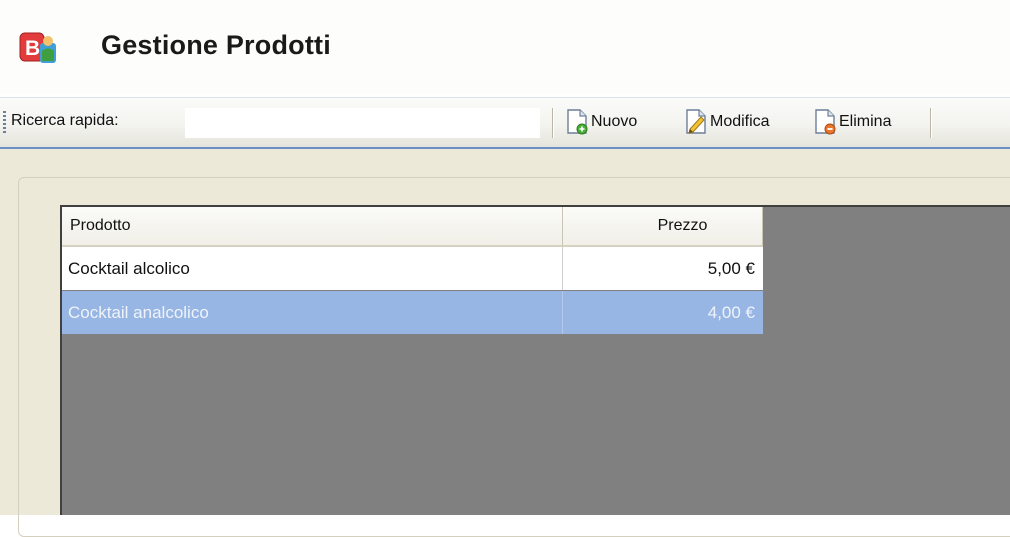 This screenshot has width=1010, height=537. I want to click on delete-button: Elimina, so click(851, 122).